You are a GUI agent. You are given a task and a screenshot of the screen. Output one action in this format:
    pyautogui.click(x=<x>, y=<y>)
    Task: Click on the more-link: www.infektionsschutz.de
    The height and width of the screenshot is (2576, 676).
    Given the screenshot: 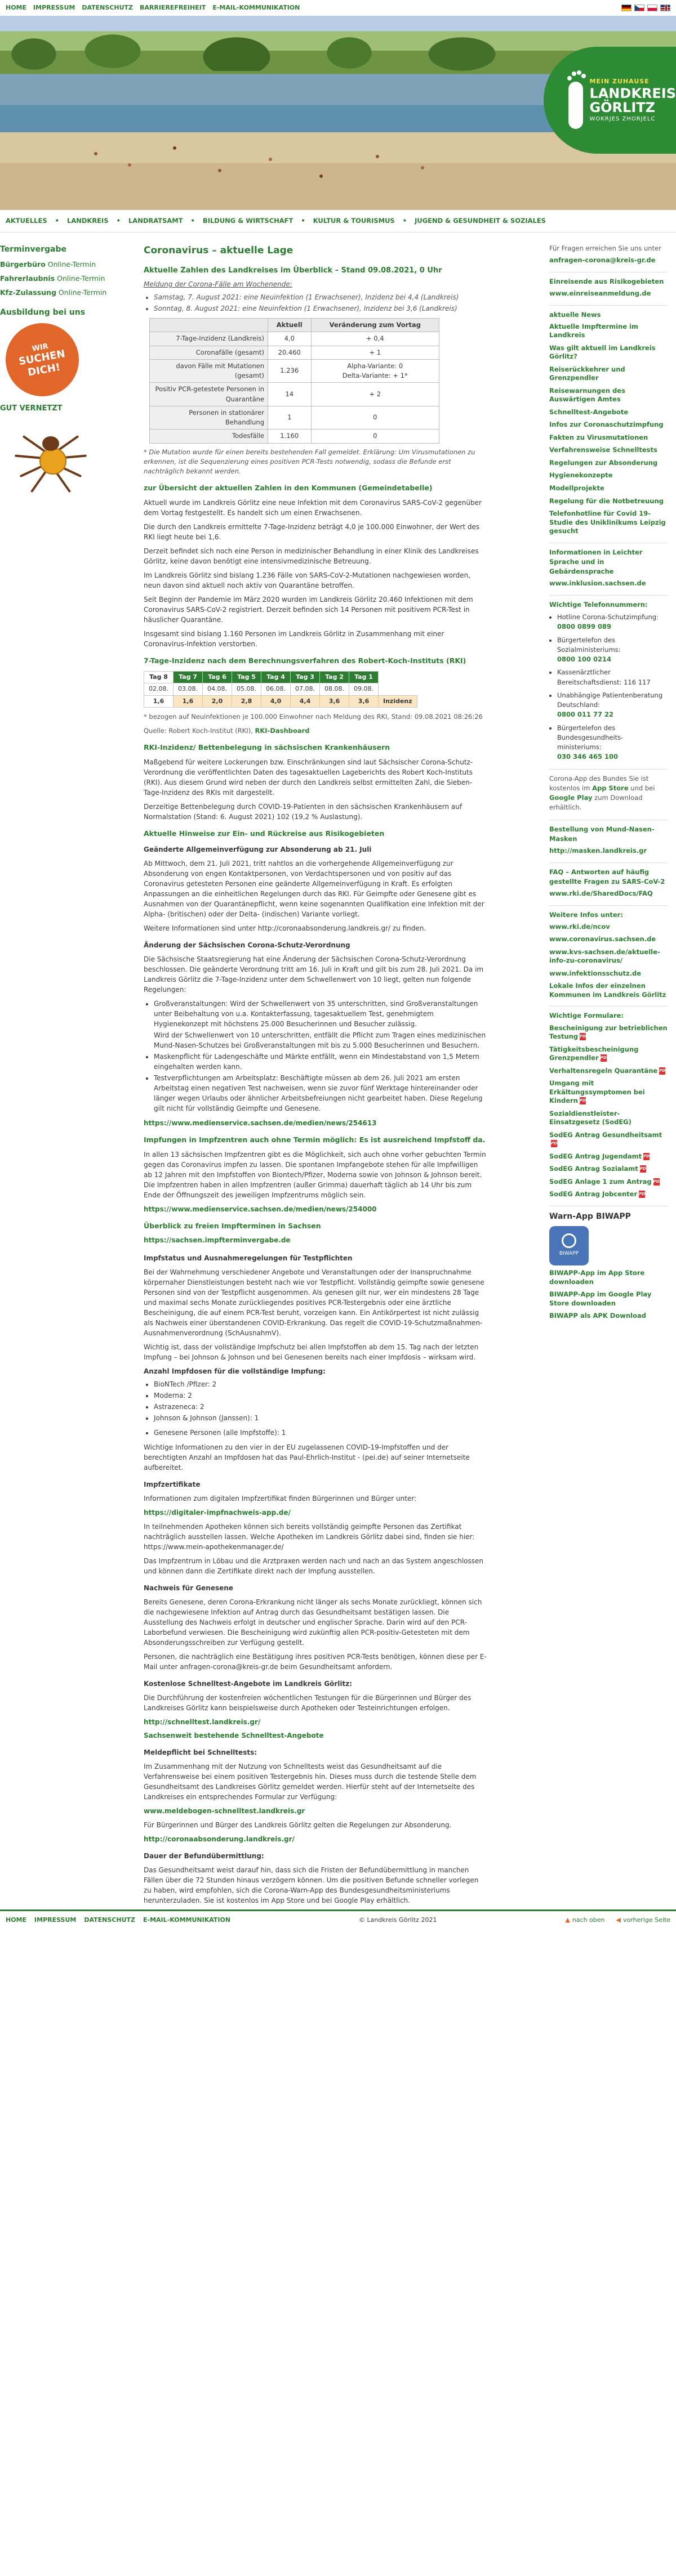 What is the action you would take?
    pyautogui.click(x=608, y=973)
    